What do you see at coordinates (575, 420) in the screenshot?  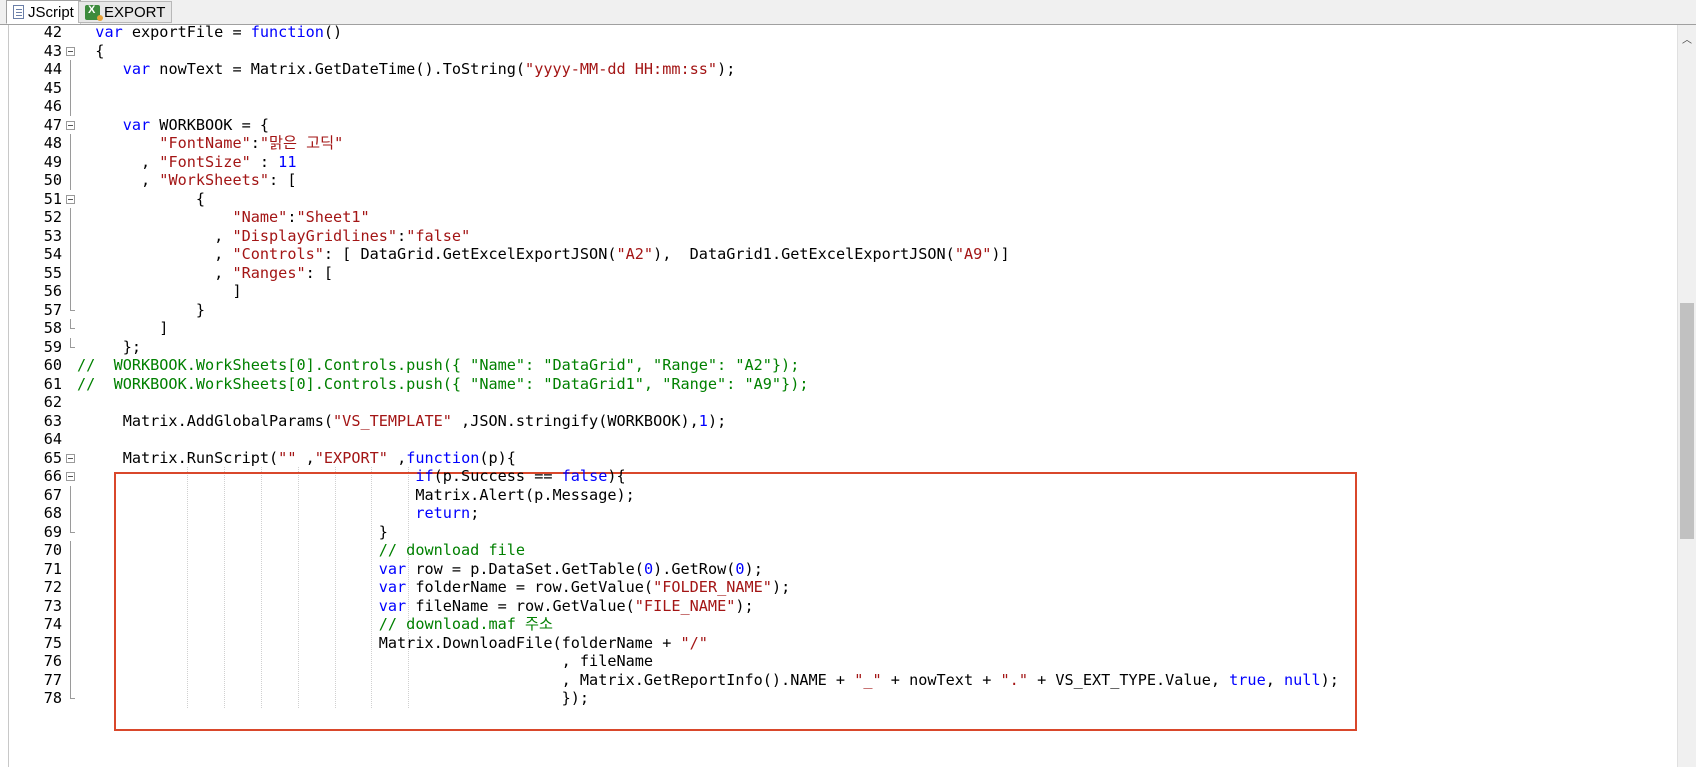 I see `code-token: ,JSON.stringify(WORKBOOK),` at bounding box center [575, 420].